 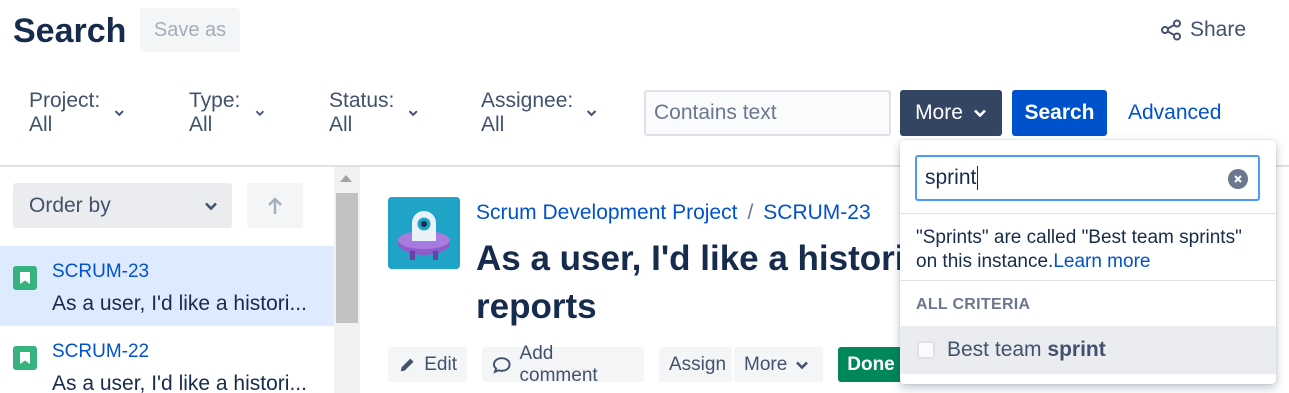 What do you see at coordinates (1174, 113) in the screenshot?
I see `advanced-link: Advanced` at bounding box center [1174, 113].